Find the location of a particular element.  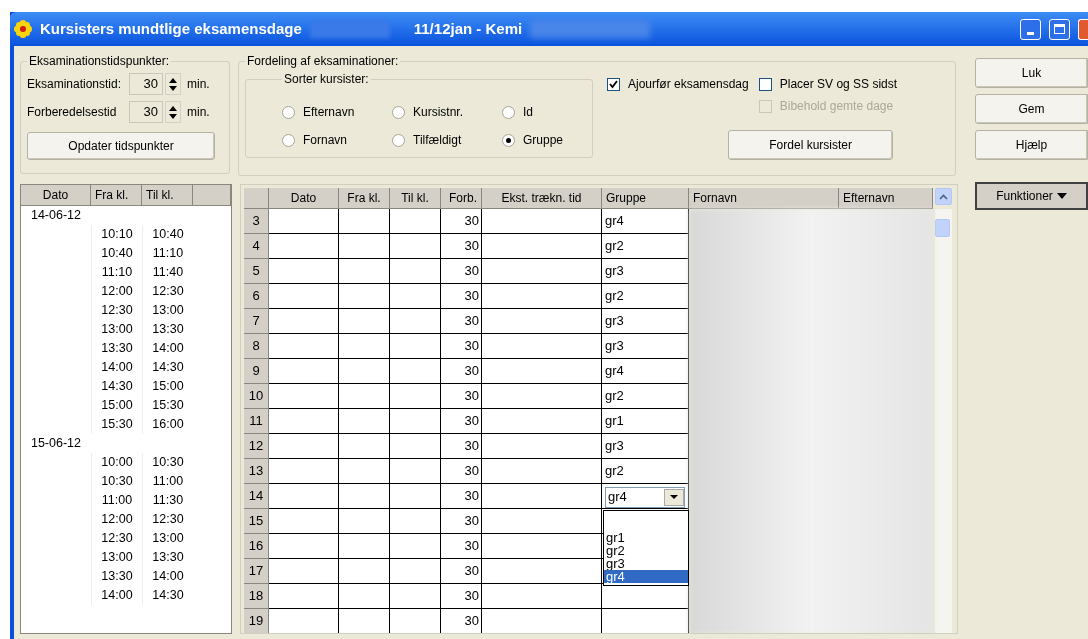

row-number: 6 is located at coordinates (256, 296).